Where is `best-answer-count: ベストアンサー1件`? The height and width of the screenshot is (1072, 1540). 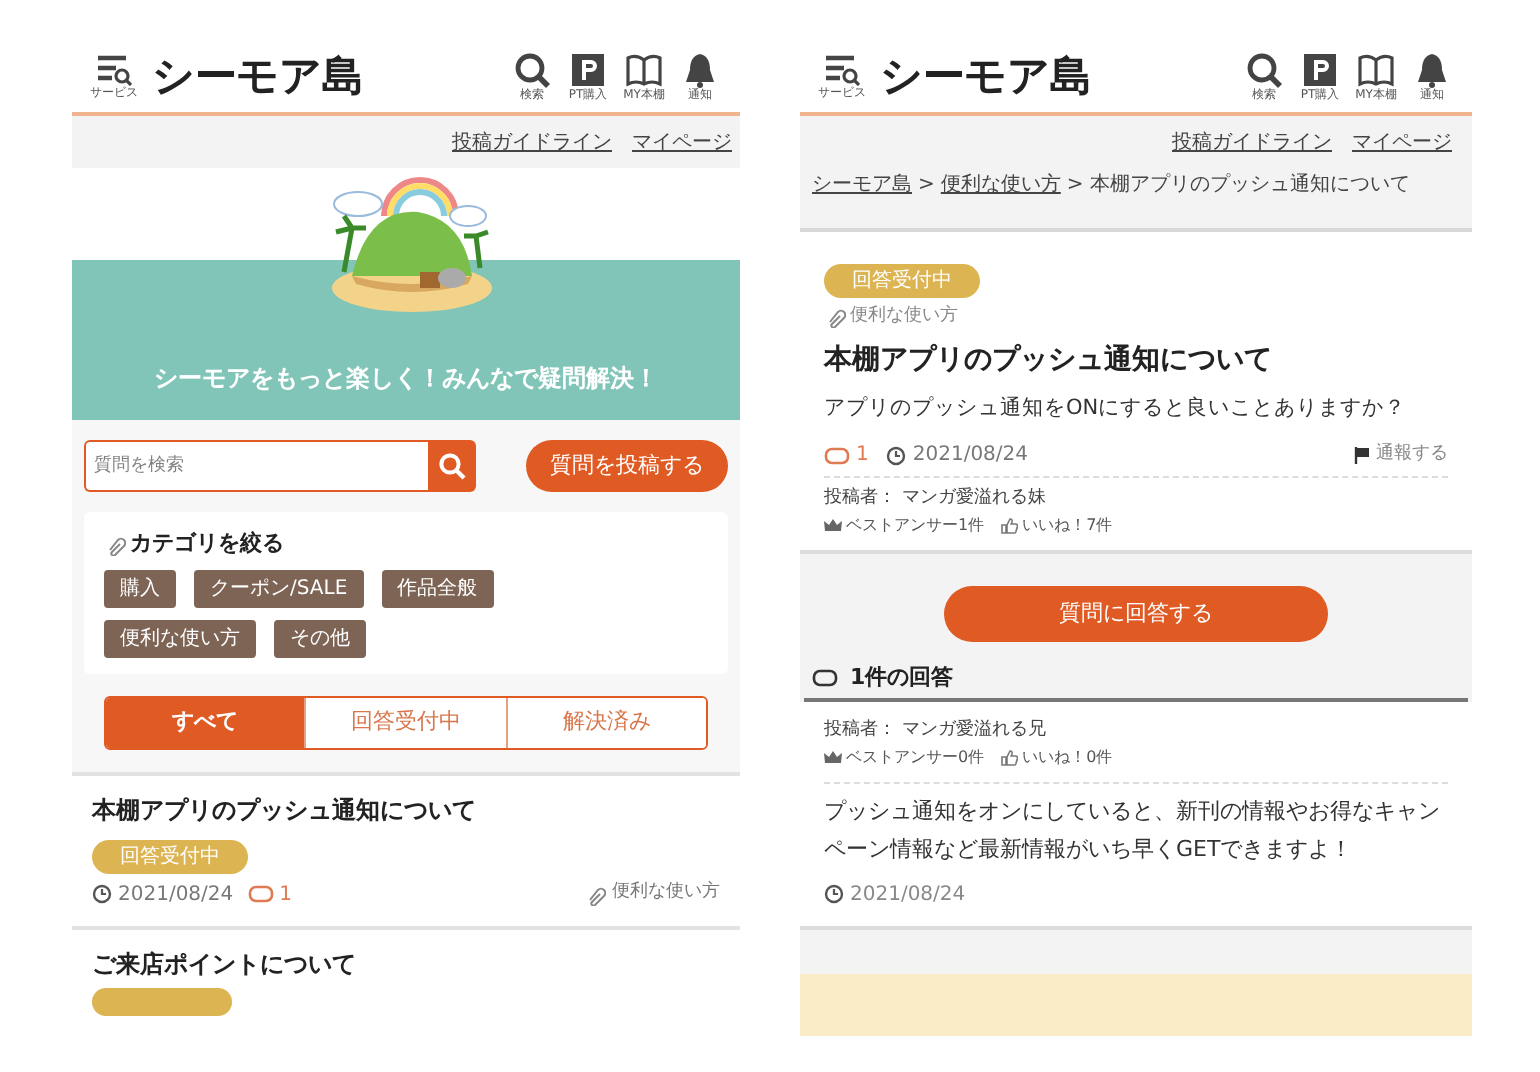 best-answer-count: ベストアンサー1件 is located at coordinates (915, 525).